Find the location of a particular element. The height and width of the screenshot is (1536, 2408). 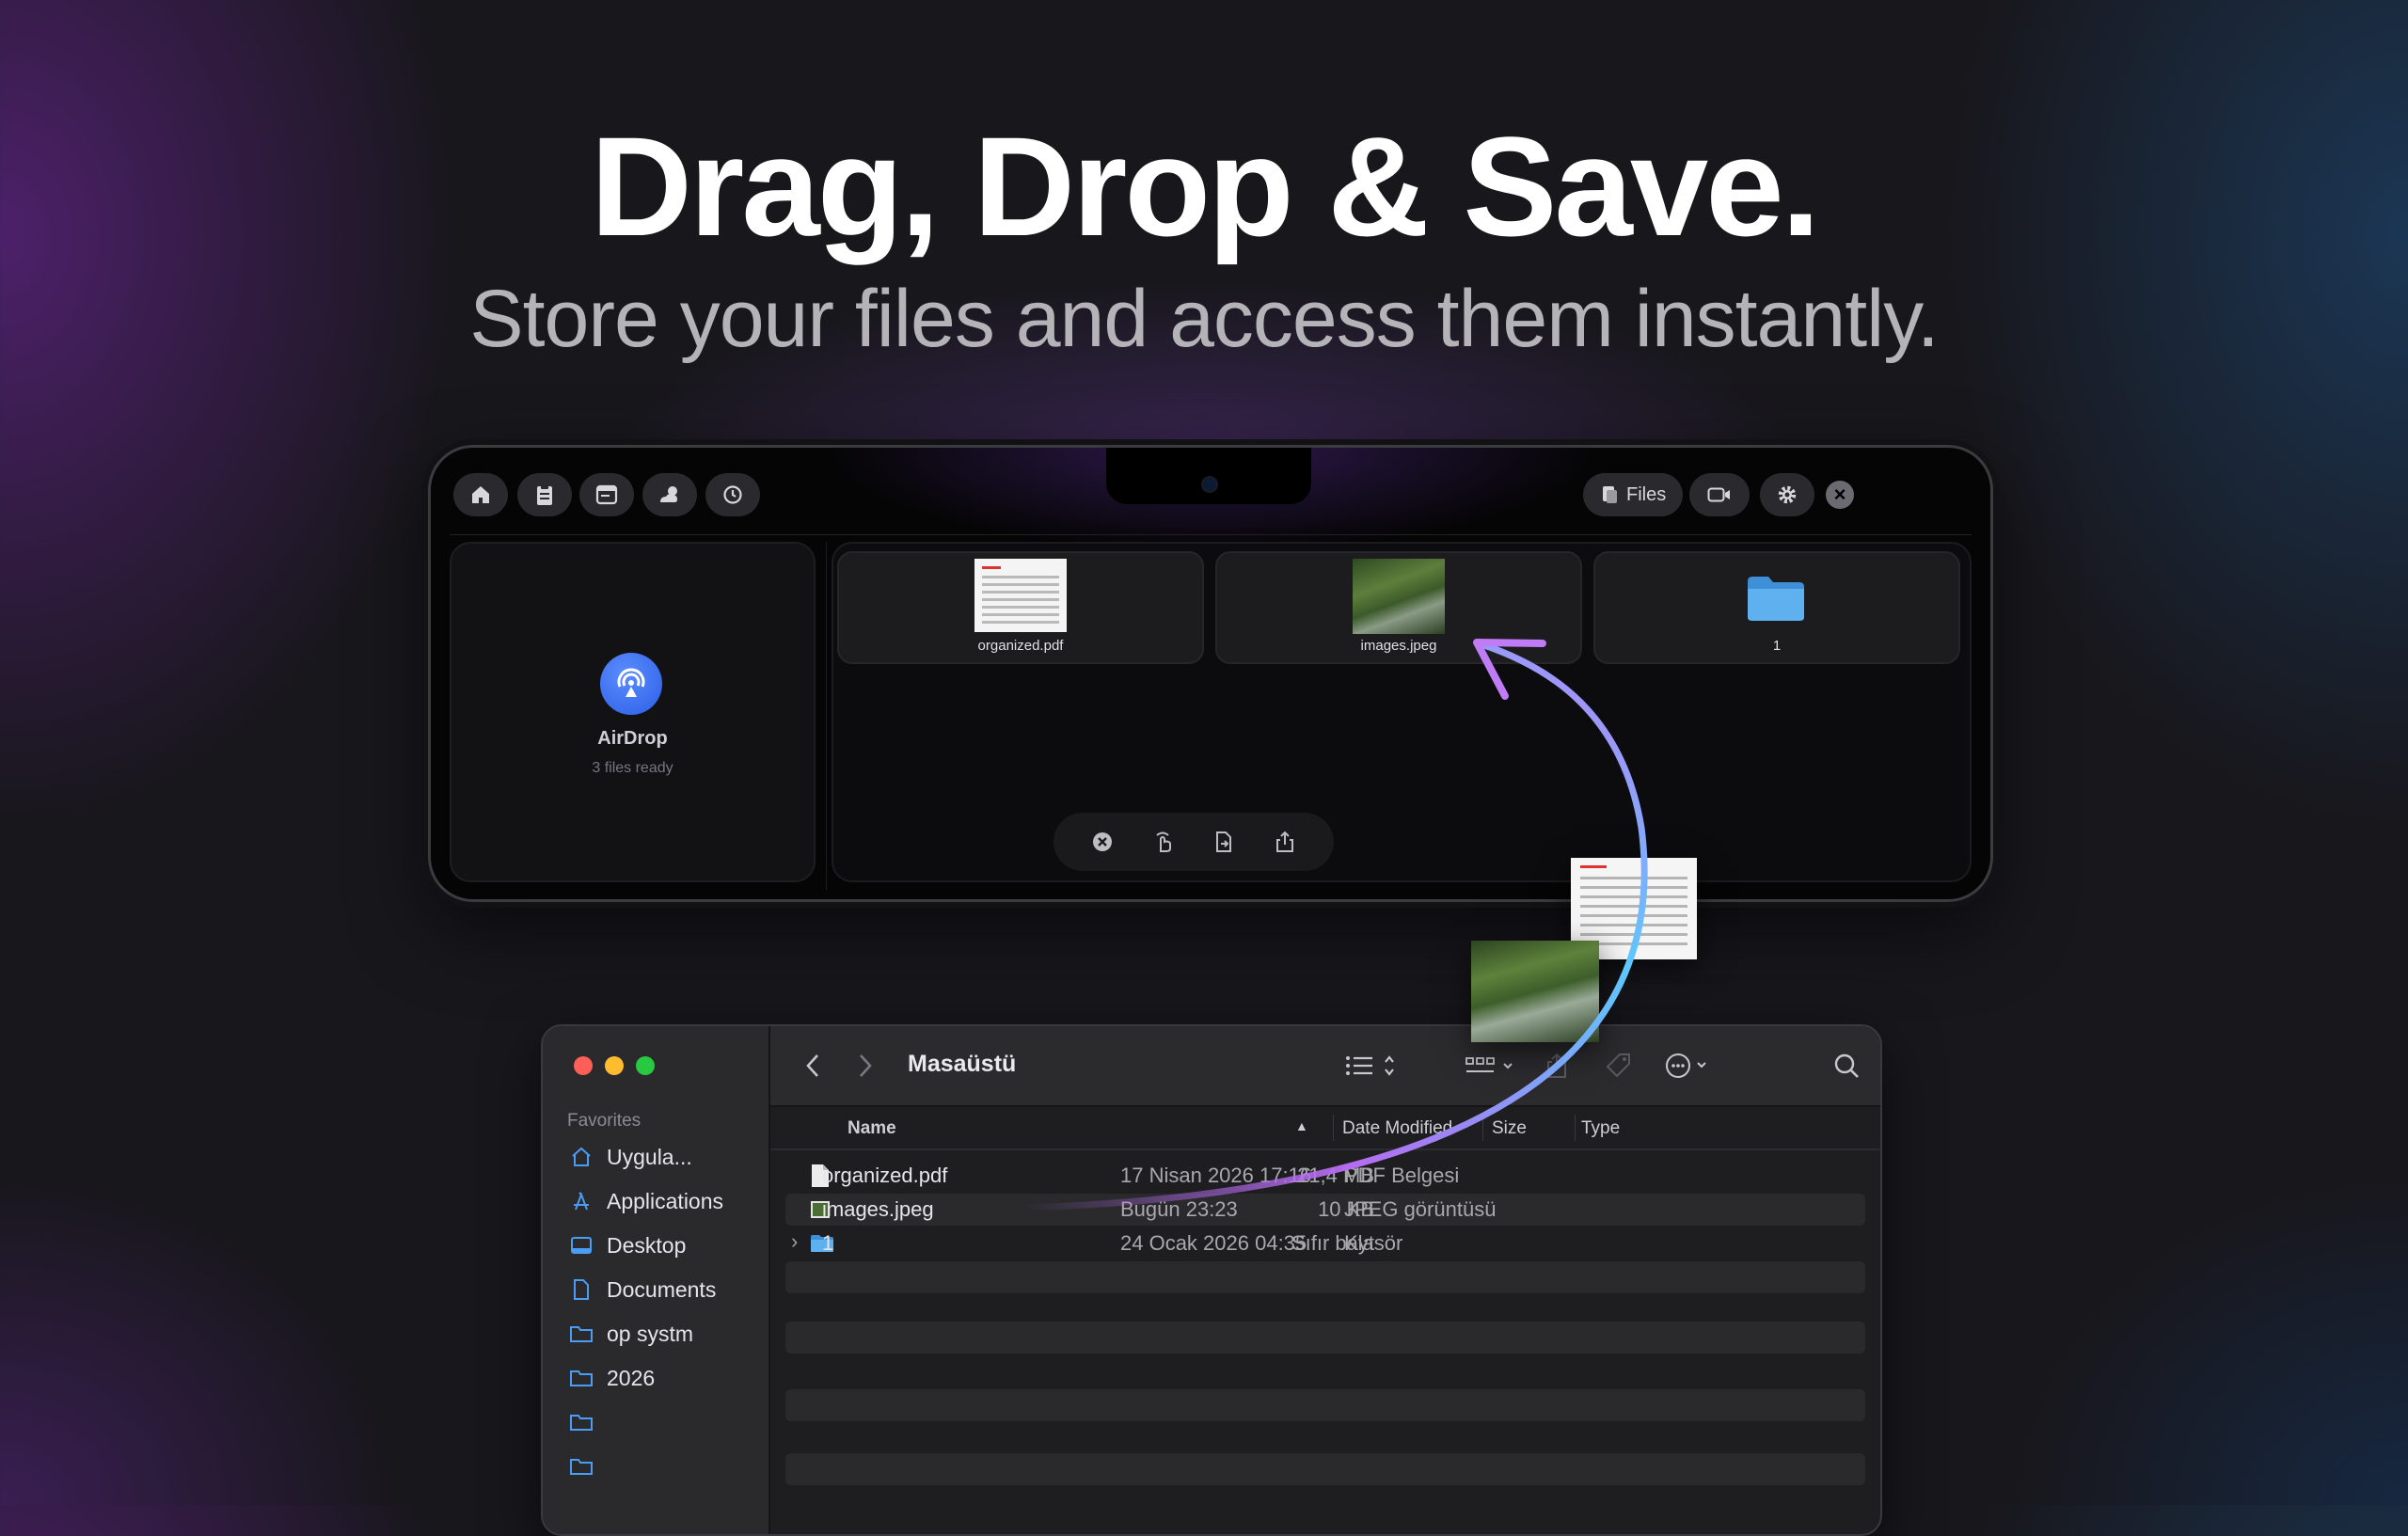

desktop-icon is located at coordinates (582, 1246).